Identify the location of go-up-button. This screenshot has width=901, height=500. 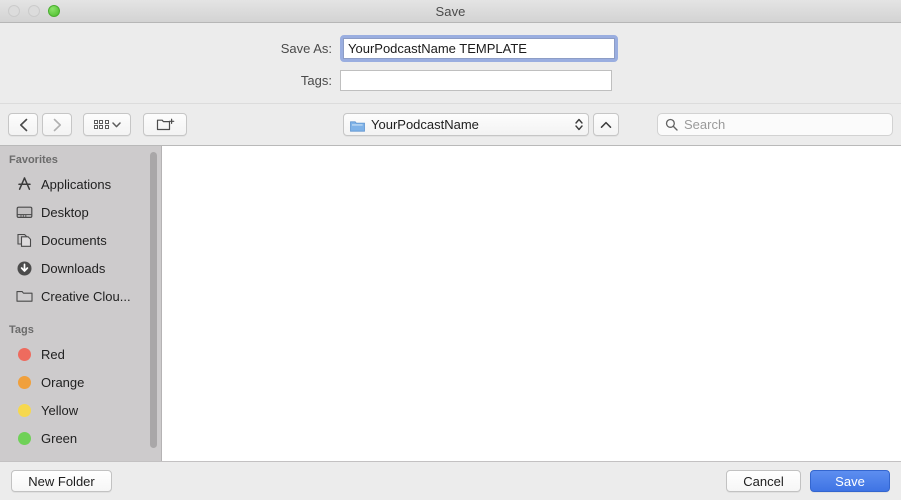
(606, 124).